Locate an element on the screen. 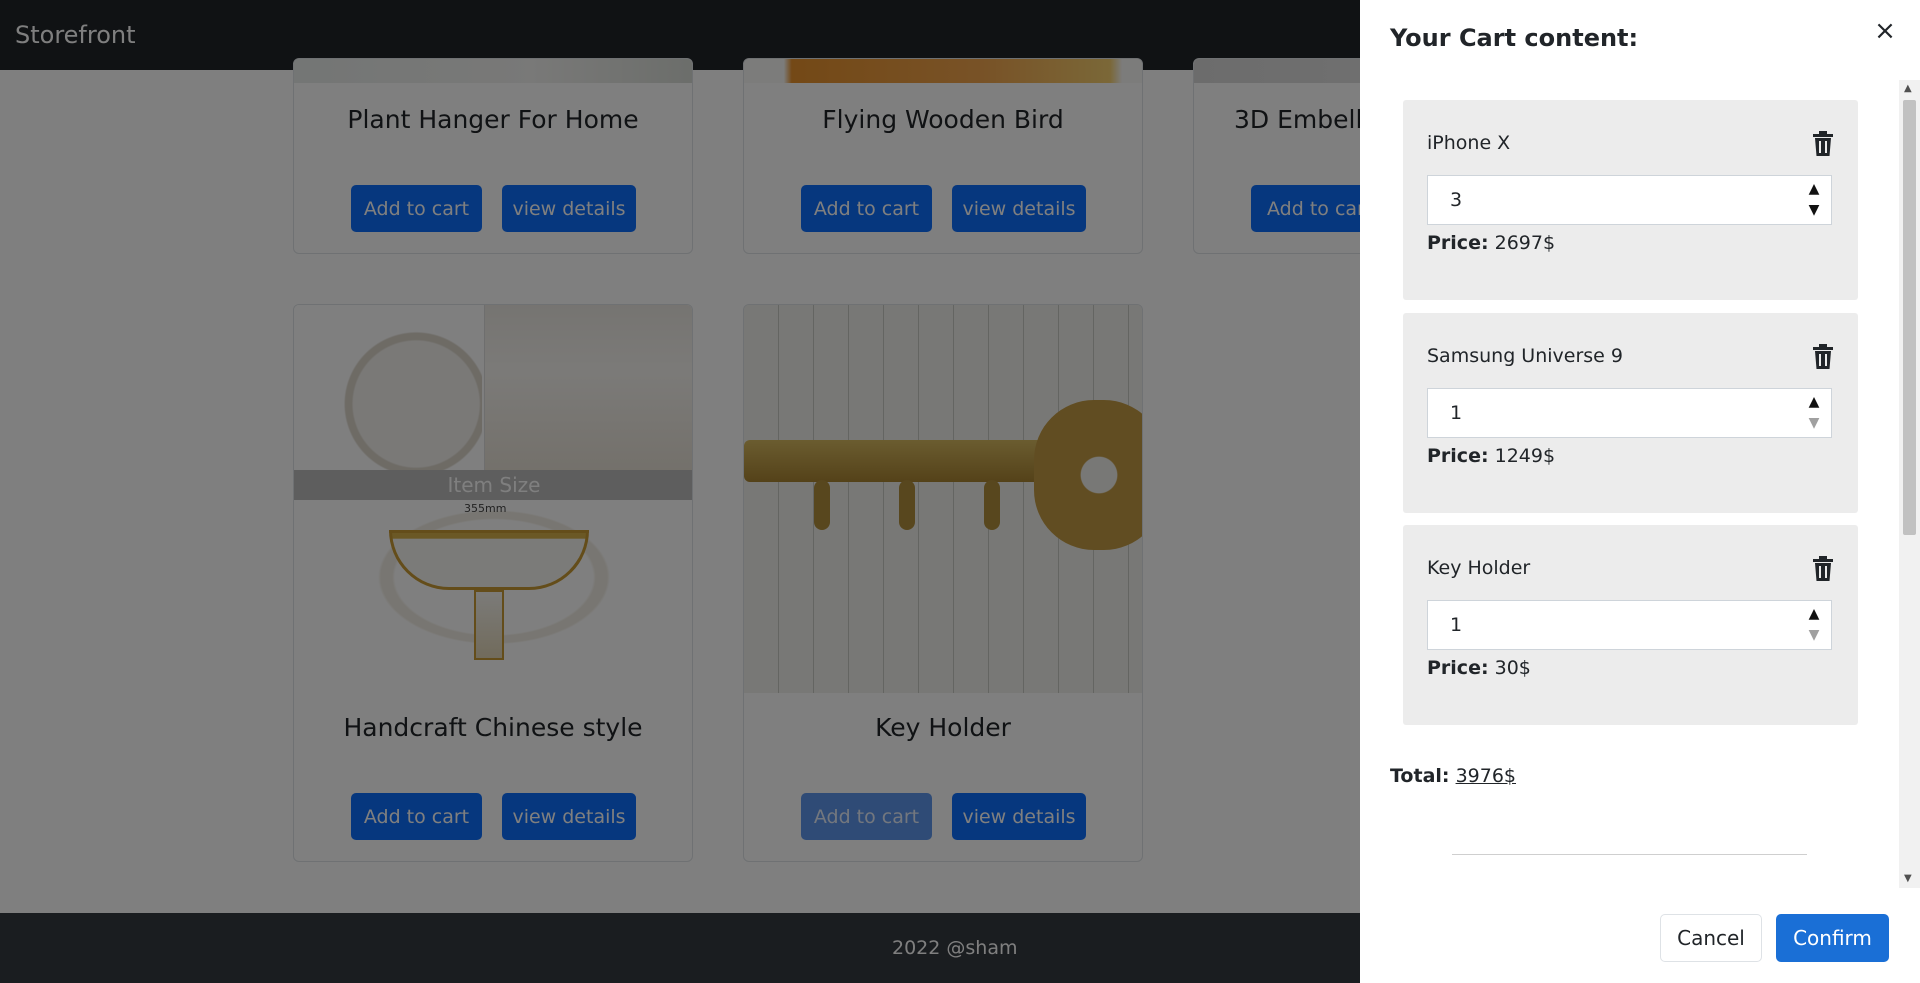 The image size is (1920, 983). cart-item: Samsung Universe 9 1 ▲ ▼ Price: 1249$ is located at coordinates (1630, 413).